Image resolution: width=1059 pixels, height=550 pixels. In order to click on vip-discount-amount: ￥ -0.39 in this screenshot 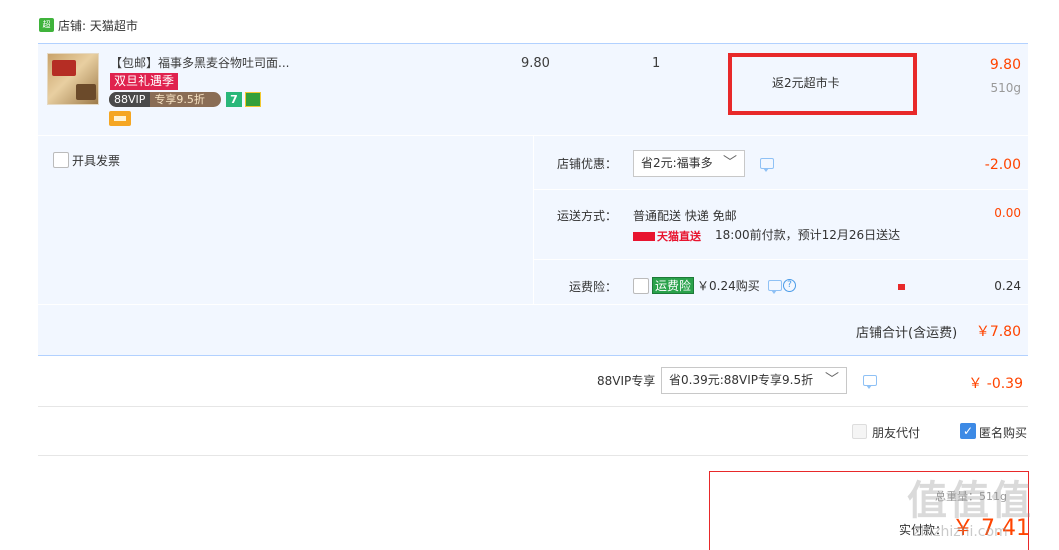, I will do `click(995, 384)`.